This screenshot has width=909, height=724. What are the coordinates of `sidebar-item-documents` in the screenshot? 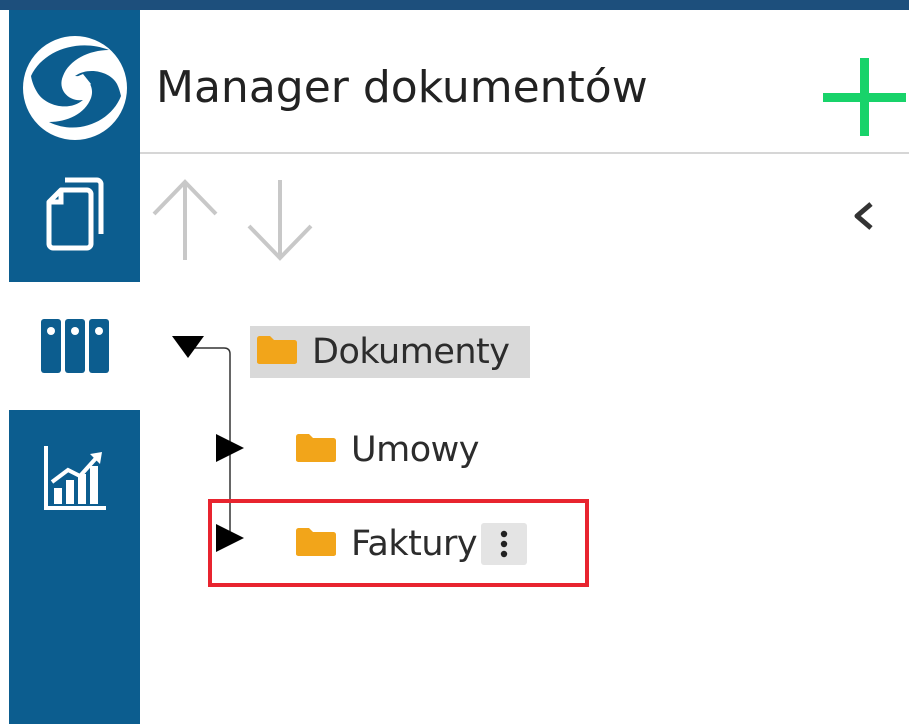 It's located at (74, 214).